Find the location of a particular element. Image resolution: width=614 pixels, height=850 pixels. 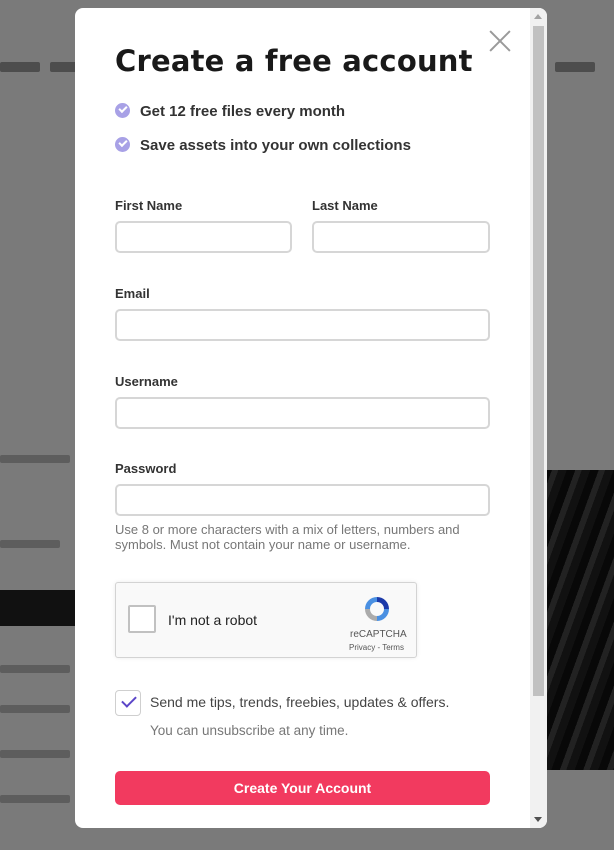

recaptcha-icon is located at coordinates (377, 609).